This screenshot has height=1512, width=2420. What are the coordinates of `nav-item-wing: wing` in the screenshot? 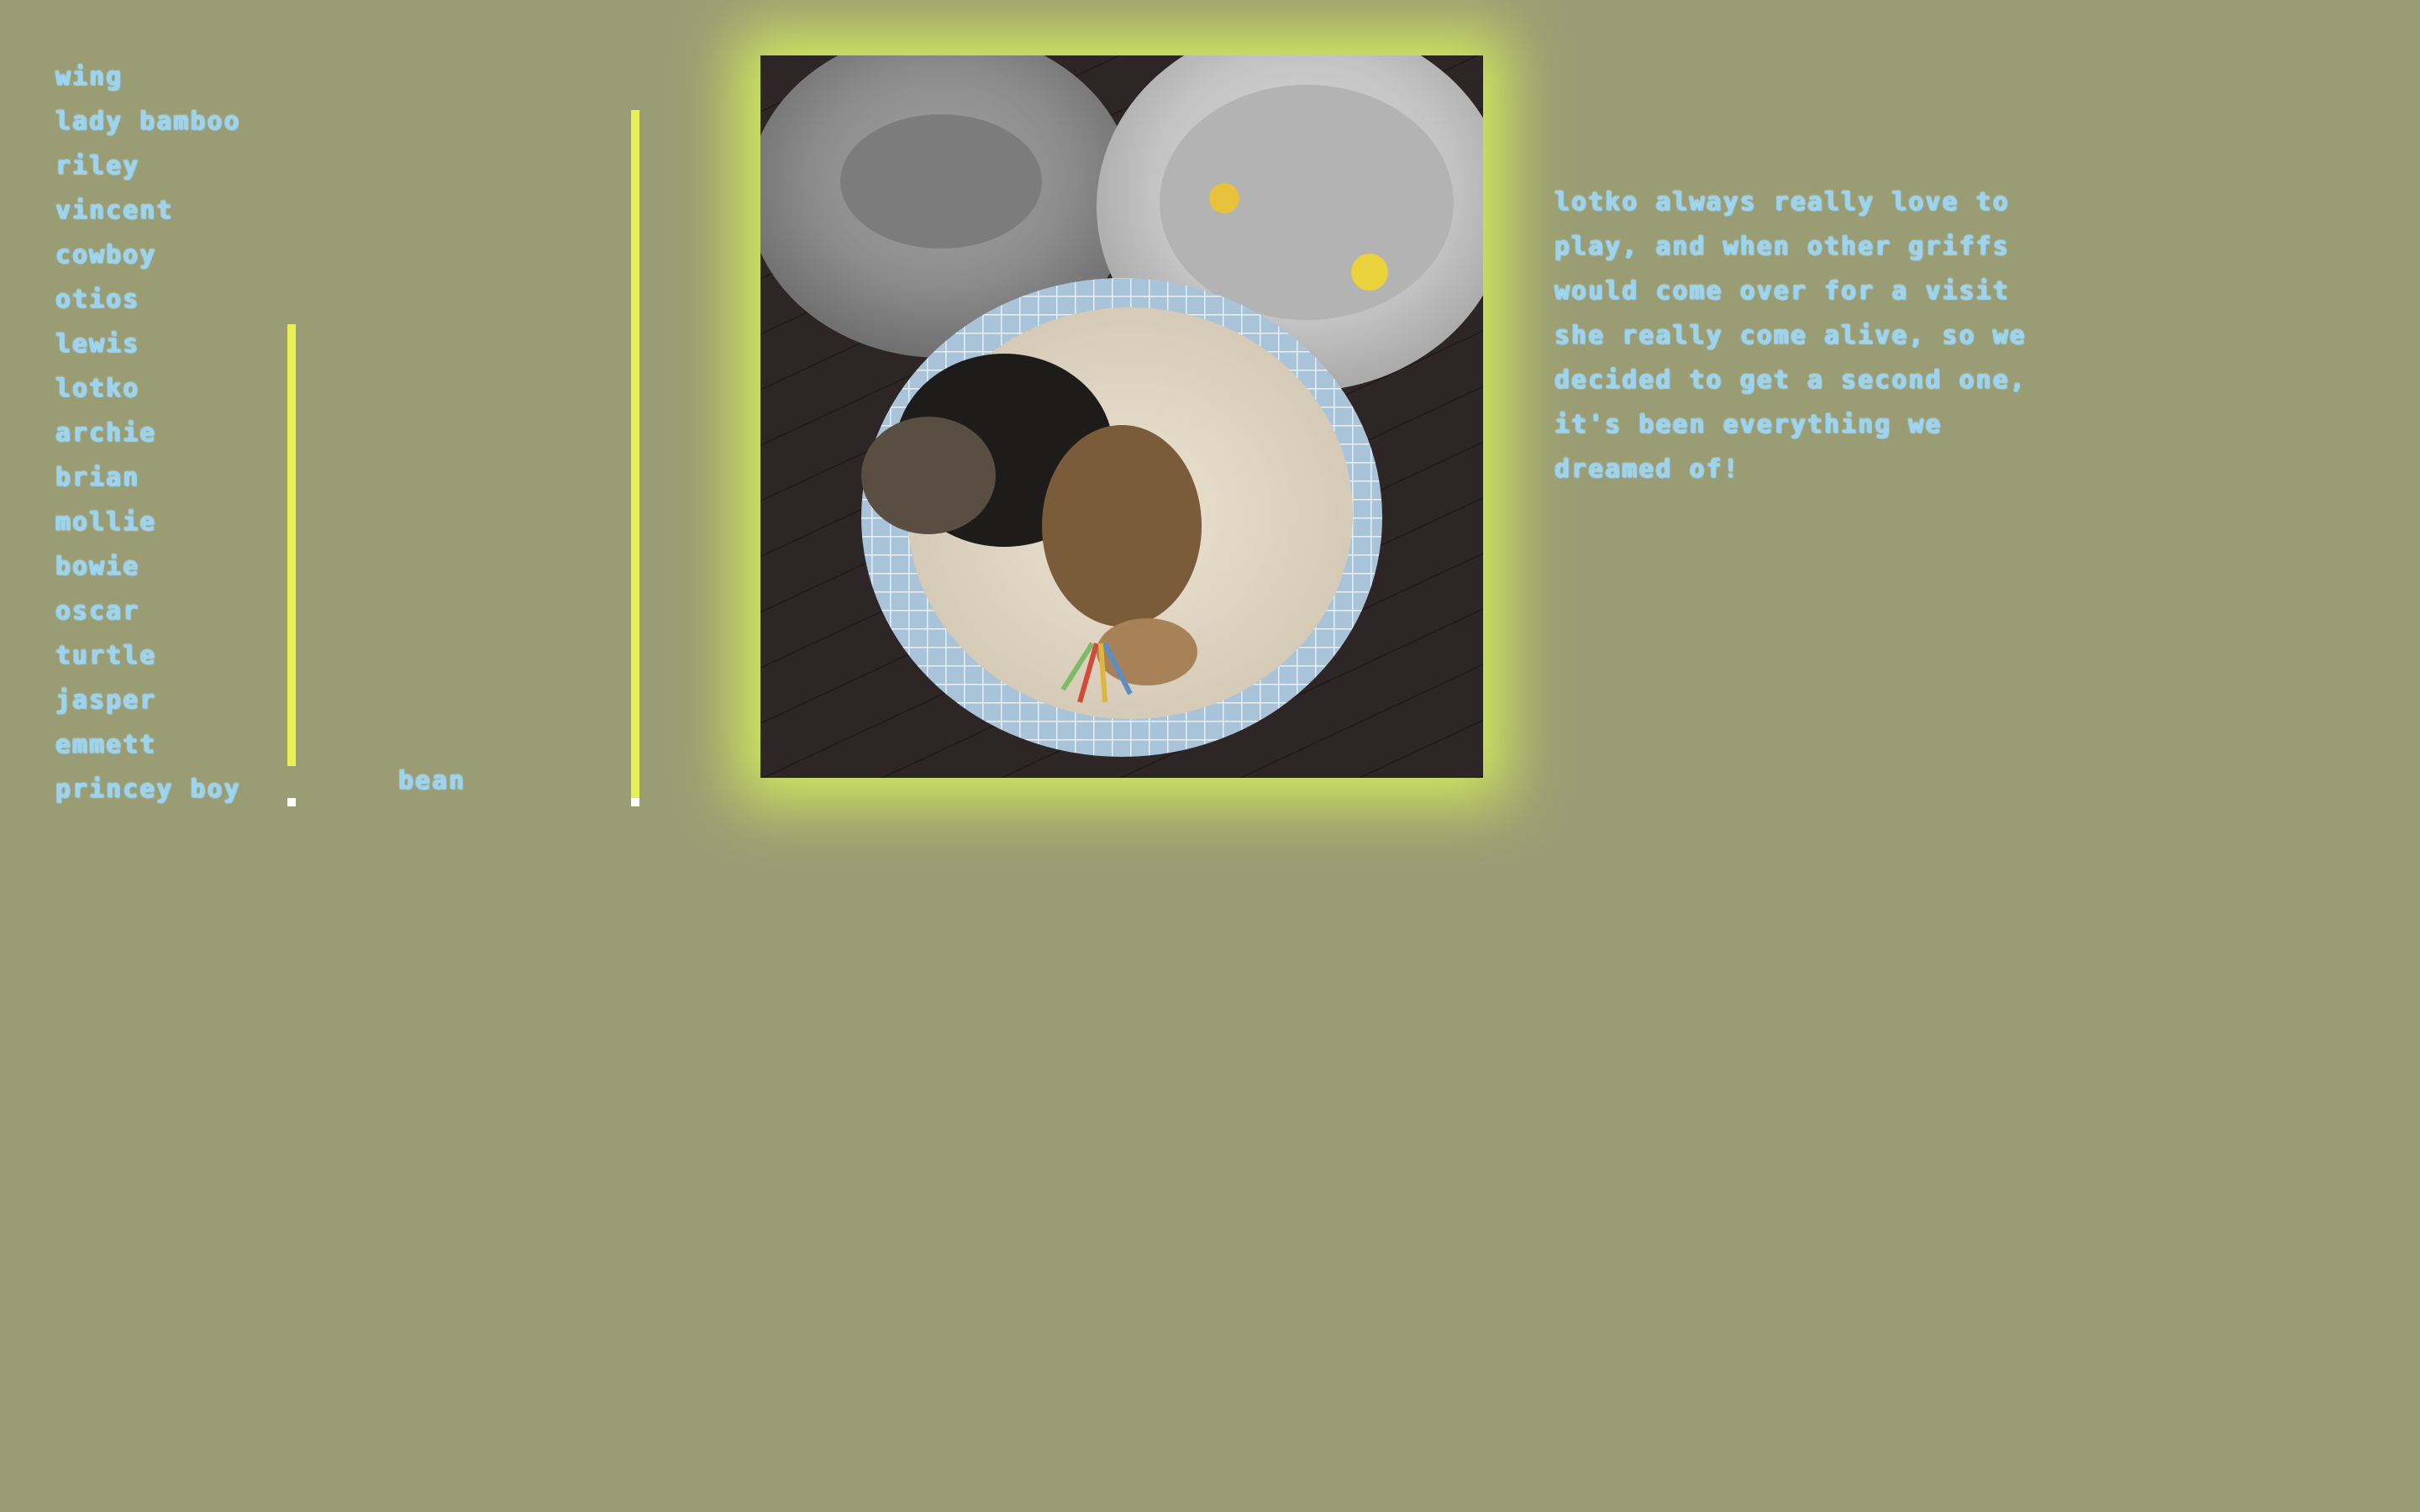 It's located at (148, 82).